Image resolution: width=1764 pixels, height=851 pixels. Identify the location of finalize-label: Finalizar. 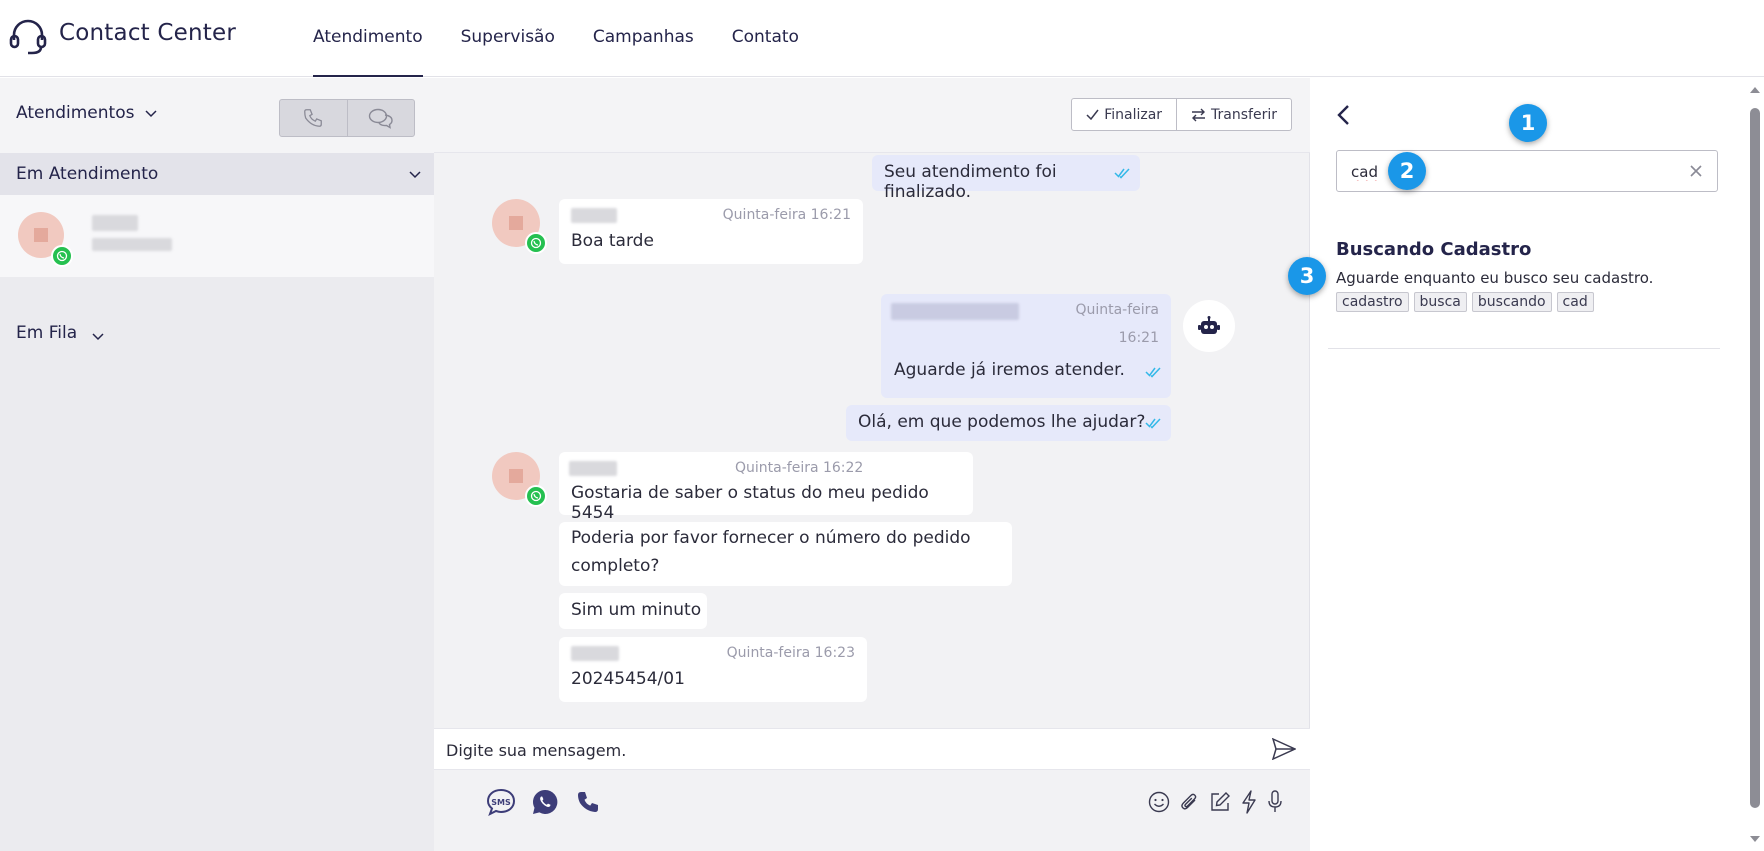
(1133, 114).